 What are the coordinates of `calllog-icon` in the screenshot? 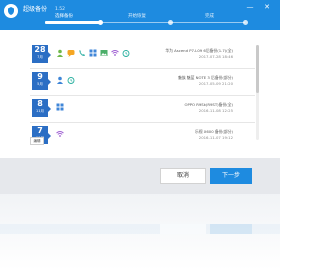 It's located at (82, 53).